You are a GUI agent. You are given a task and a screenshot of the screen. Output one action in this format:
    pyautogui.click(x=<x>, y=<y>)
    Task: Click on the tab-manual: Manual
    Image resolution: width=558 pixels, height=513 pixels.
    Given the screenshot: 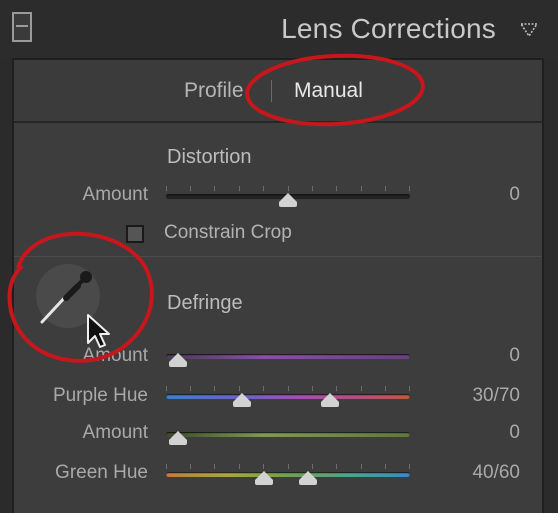 What is the action you would take?
    pyautogui.click(x=328, y=91)
    